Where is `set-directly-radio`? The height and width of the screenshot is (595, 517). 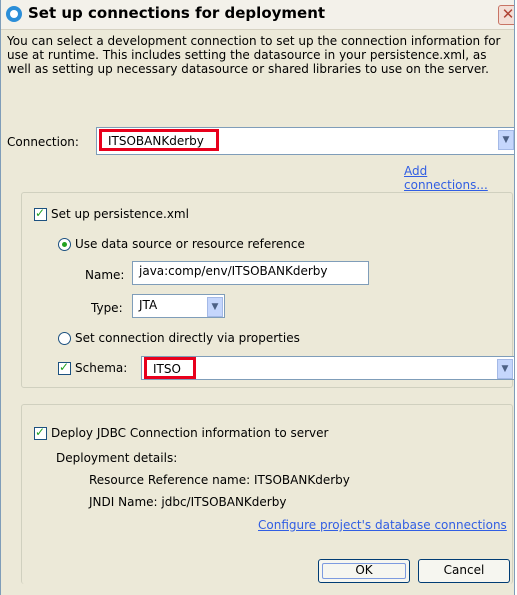 set-directly-radio is located at coordinates (64, 338).